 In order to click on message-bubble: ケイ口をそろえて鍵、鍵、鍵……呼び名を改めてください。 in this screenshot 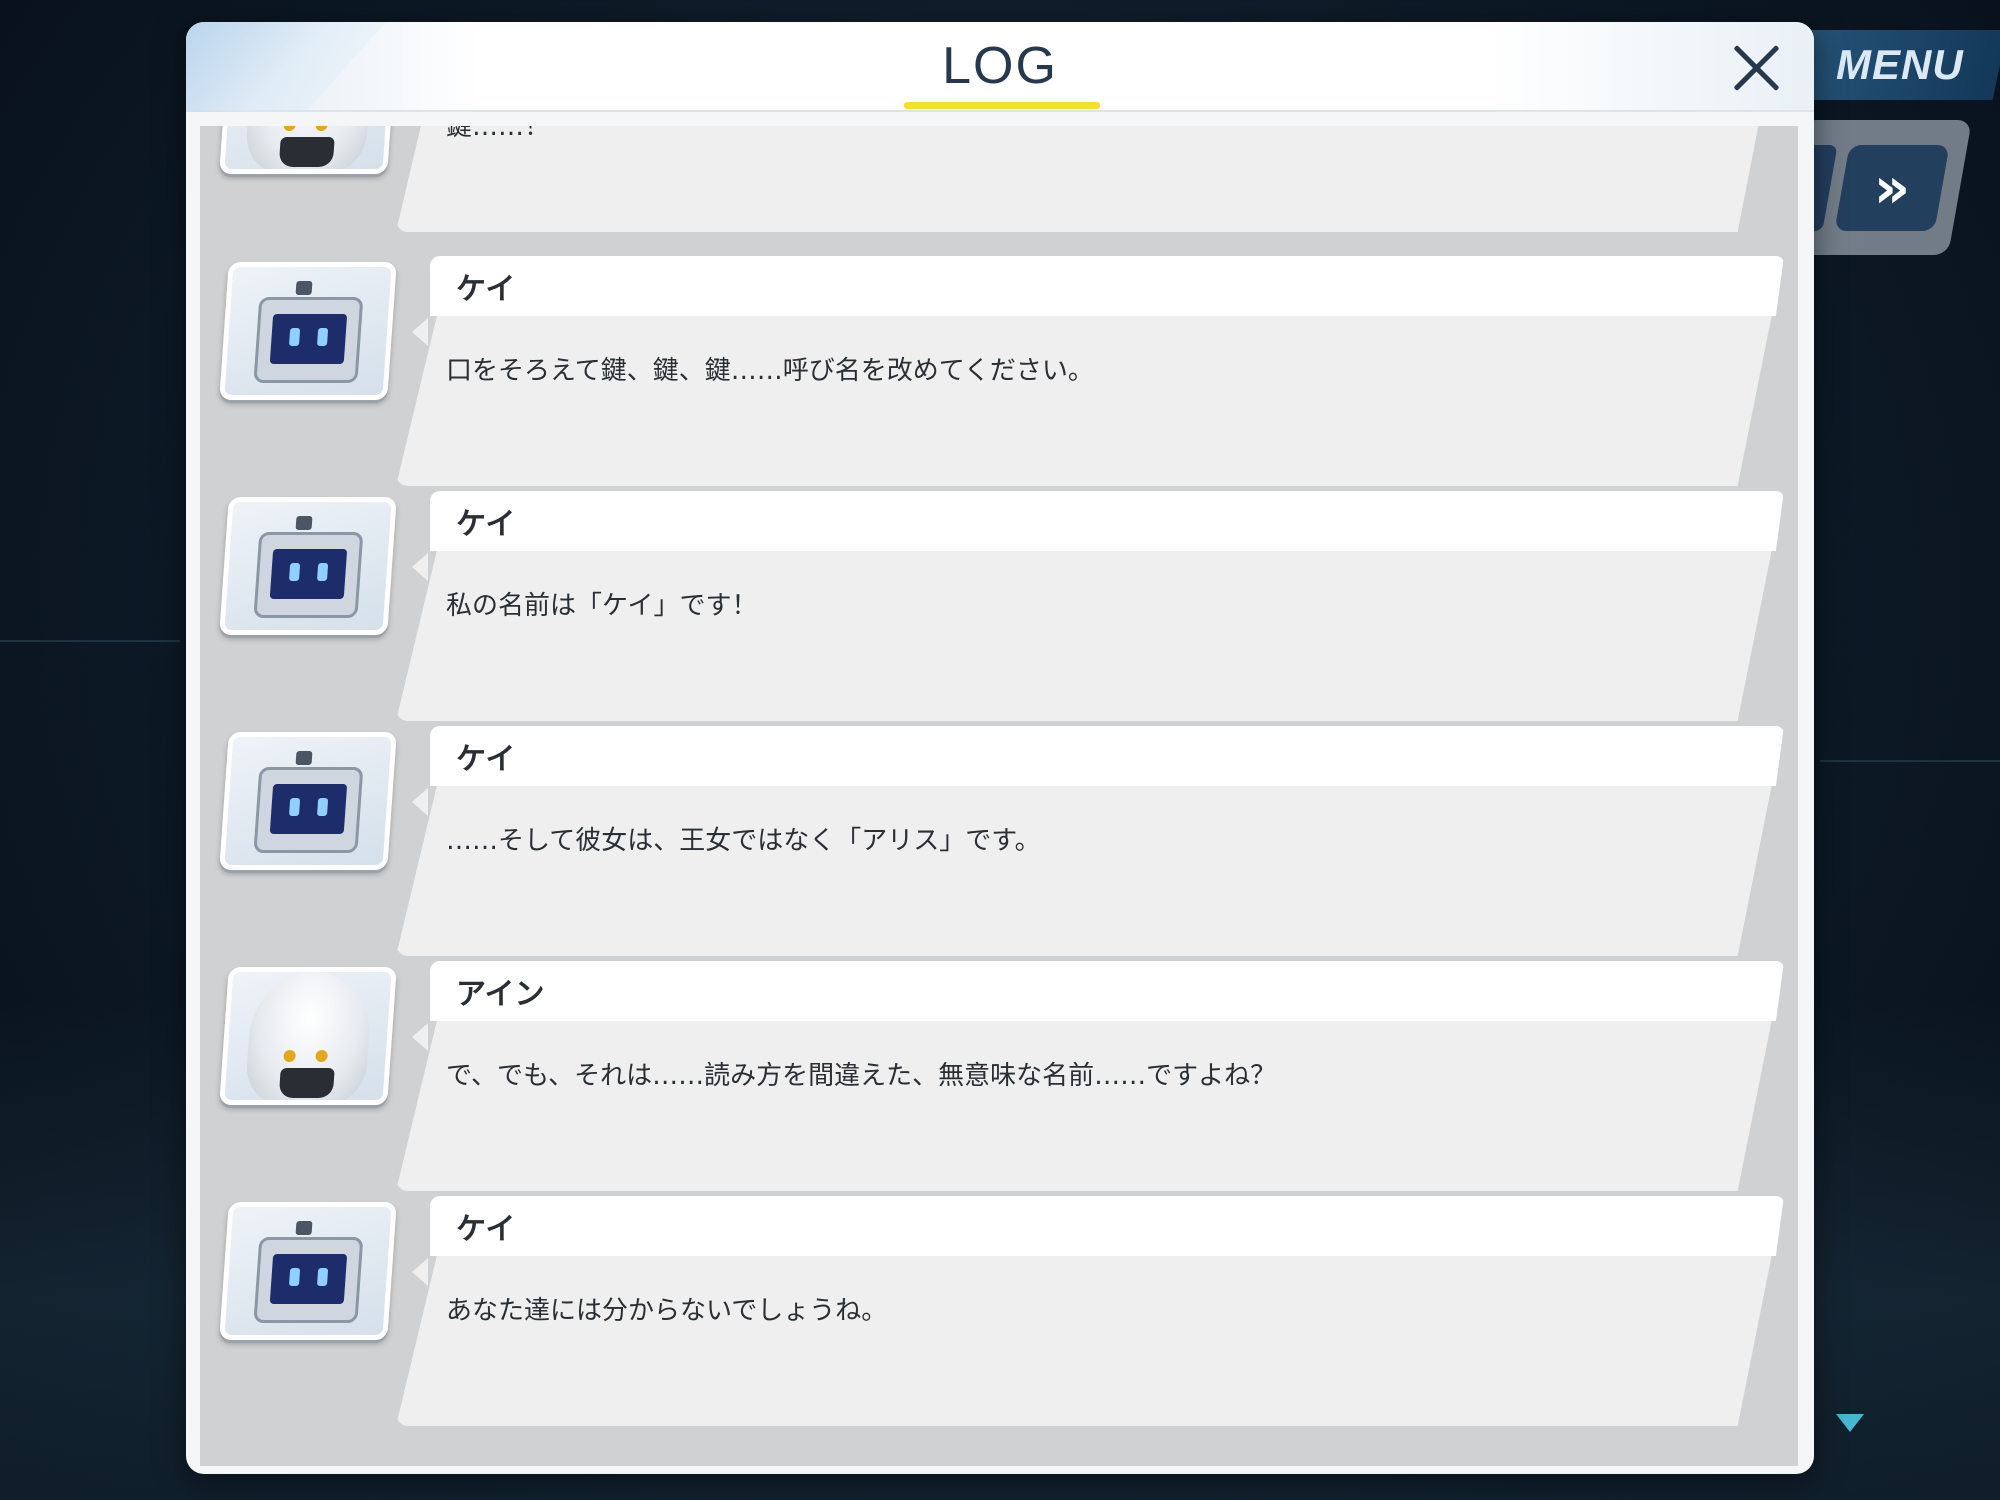, I will do `click(1093, 371)`.